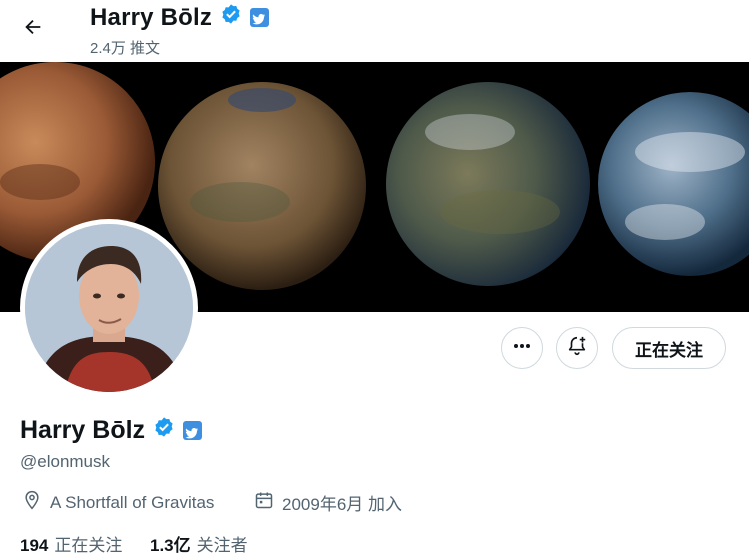 The image size is (749, 556). What do you see at coordinates (222, 545) in the screenshot?
I see `followers-label: 关注者` at bounding box center [222, 545].